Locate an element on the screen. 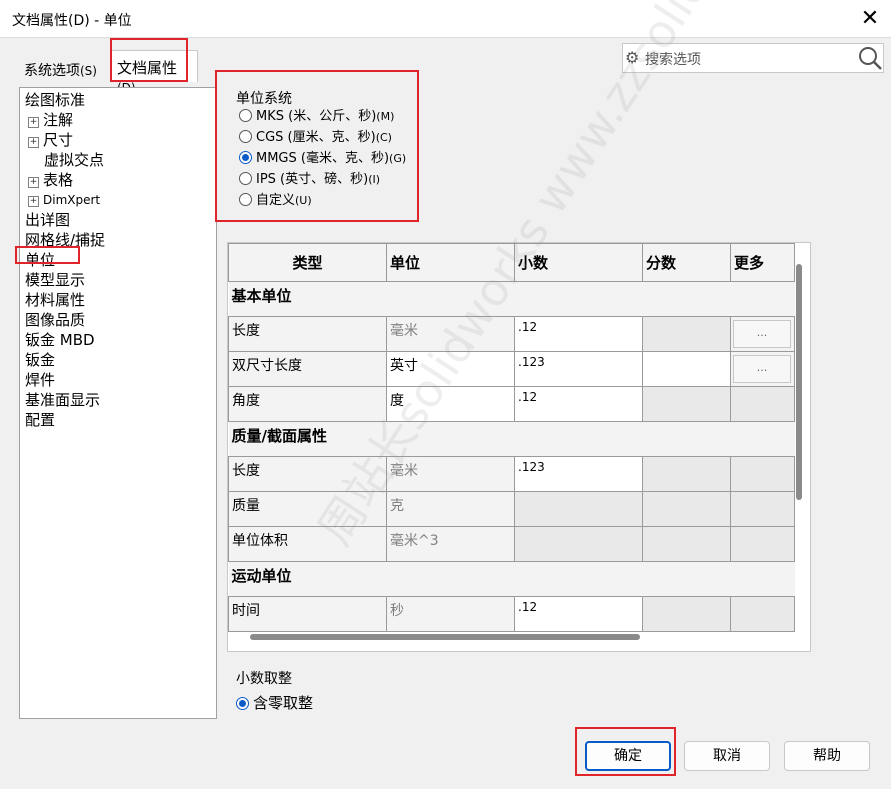  tree-item-image-quality: 图像品质 is located at coordinates (55, 320).